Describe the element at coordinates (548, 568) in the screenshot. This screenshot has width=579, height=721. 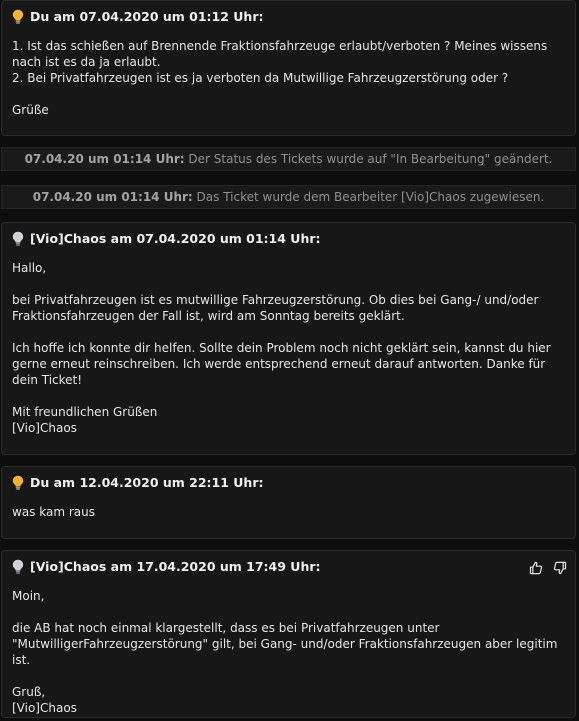
I see `rating-buttons` at that location.